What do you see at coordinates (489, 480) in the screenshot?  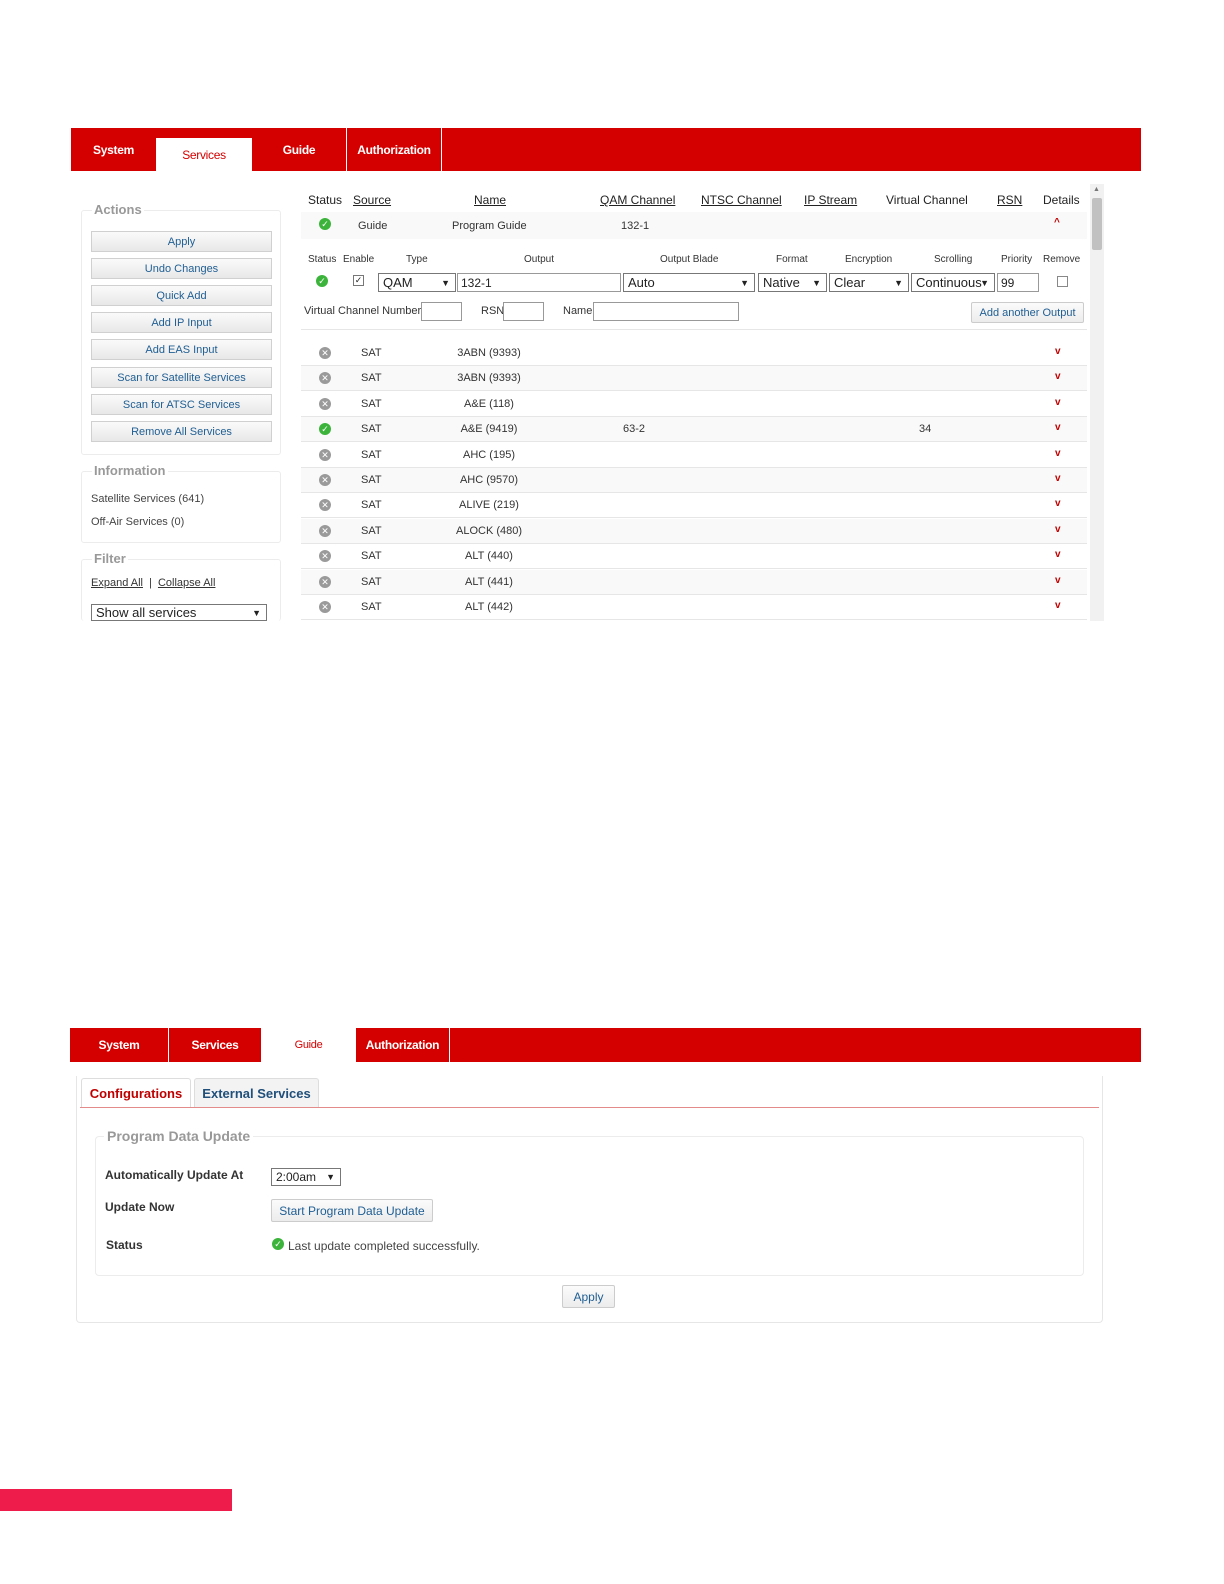 I see `row-name: AHC (9570)` at bounding box center [489, 480].